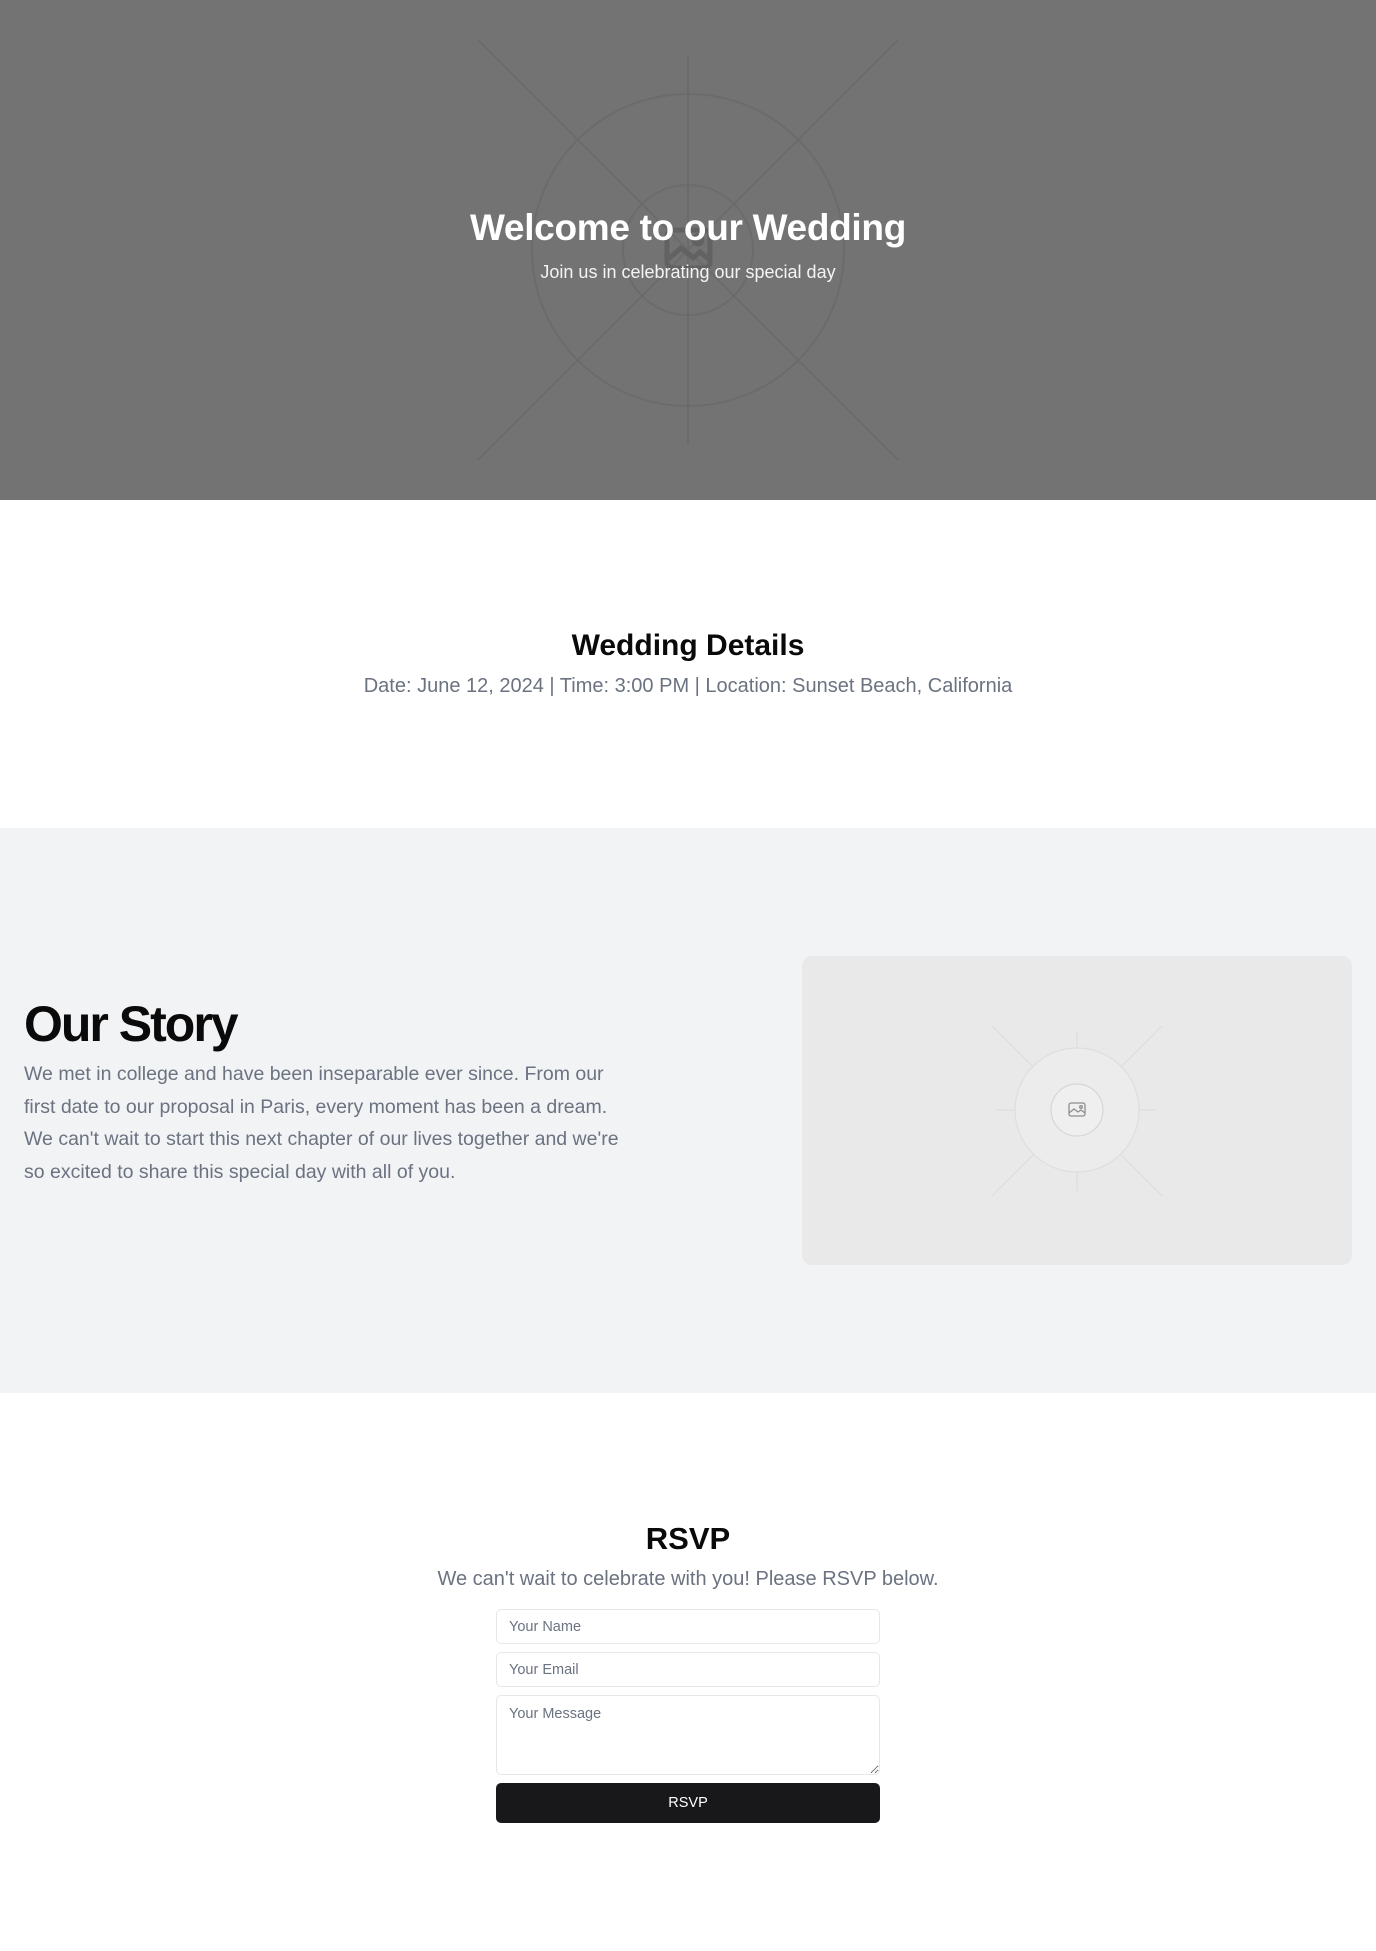 The width and height of the screenshot is (1376, 1951). What do you see at coordinates (688, 272) in the screenshot?
I see `hero-subtitle: Join us in celebrating our special day` at bounding box center [688, 272].